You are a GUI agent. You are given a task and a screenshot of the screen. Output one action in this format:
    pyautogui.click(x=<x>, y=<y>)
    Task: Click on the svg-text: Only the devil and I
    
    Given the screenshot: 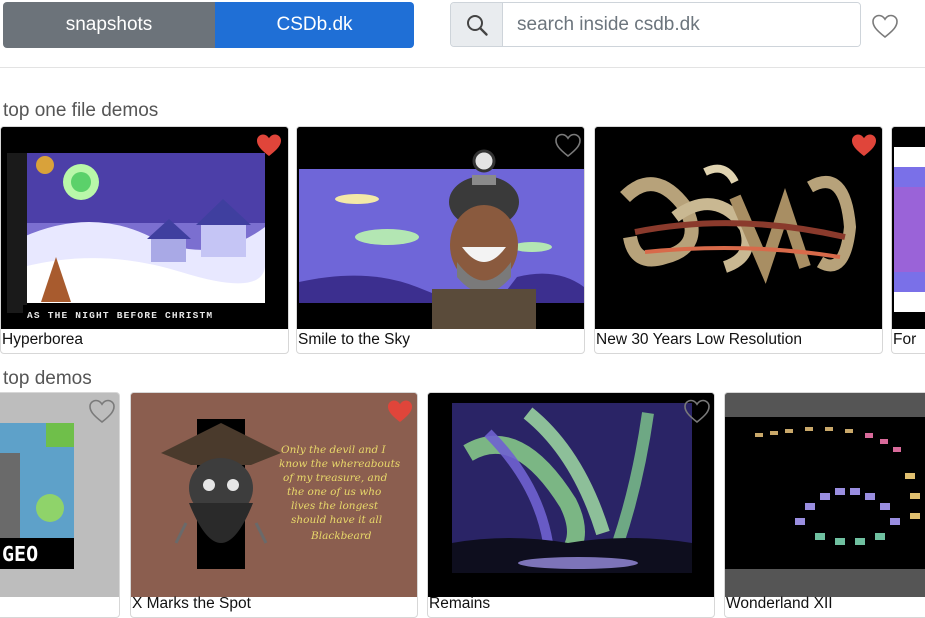 What is the action you would take?
    pyautogui.click(x=334, y=450)
    